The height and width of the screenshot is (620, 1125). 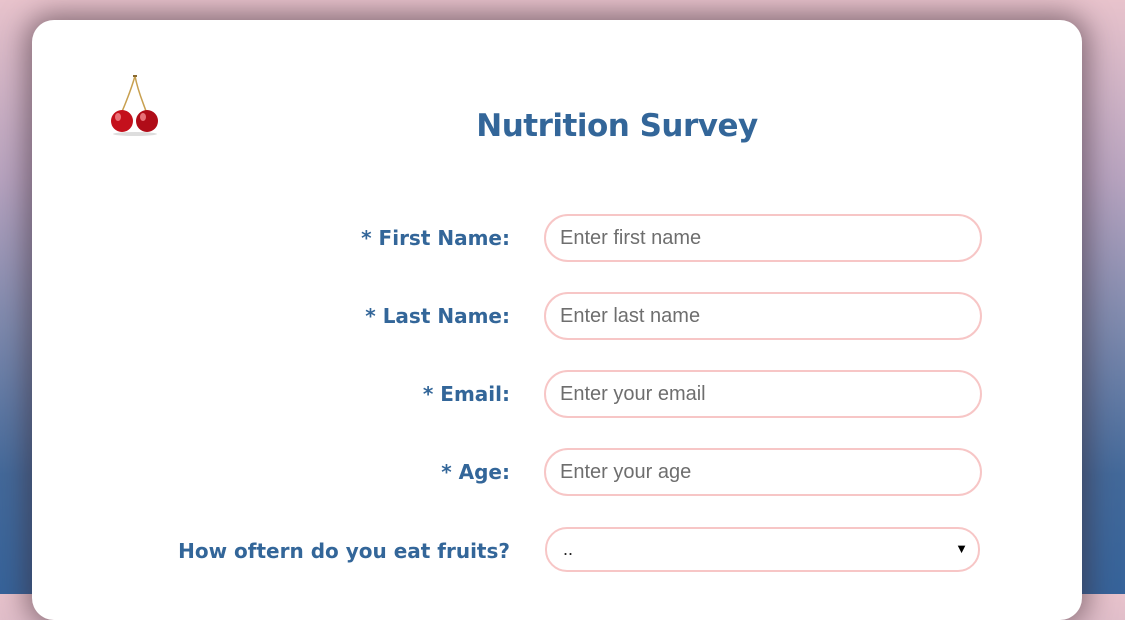 What do you see at coordinates (475, 472) in the screenshot?
I see `age-label: * Age:` at bounding box center [475, 472].